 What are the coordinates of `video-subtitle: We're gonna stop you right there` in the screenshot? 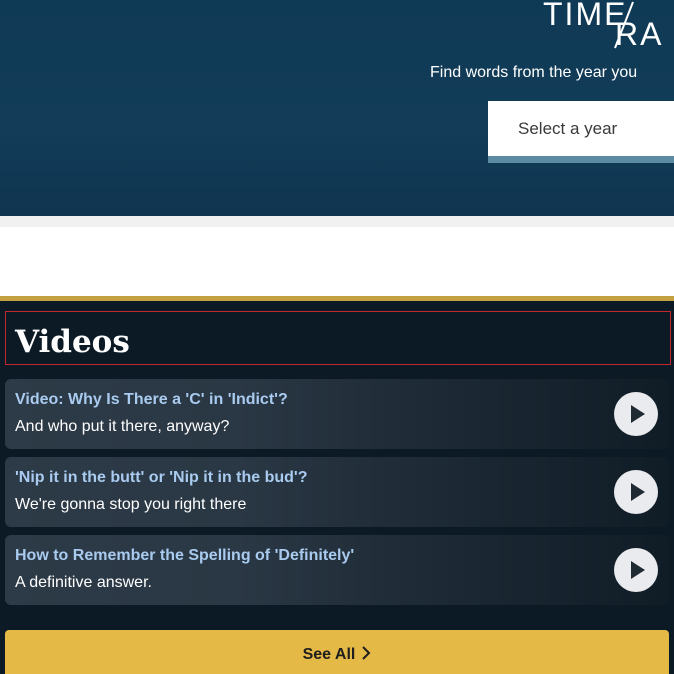 It's located at (131, 504).